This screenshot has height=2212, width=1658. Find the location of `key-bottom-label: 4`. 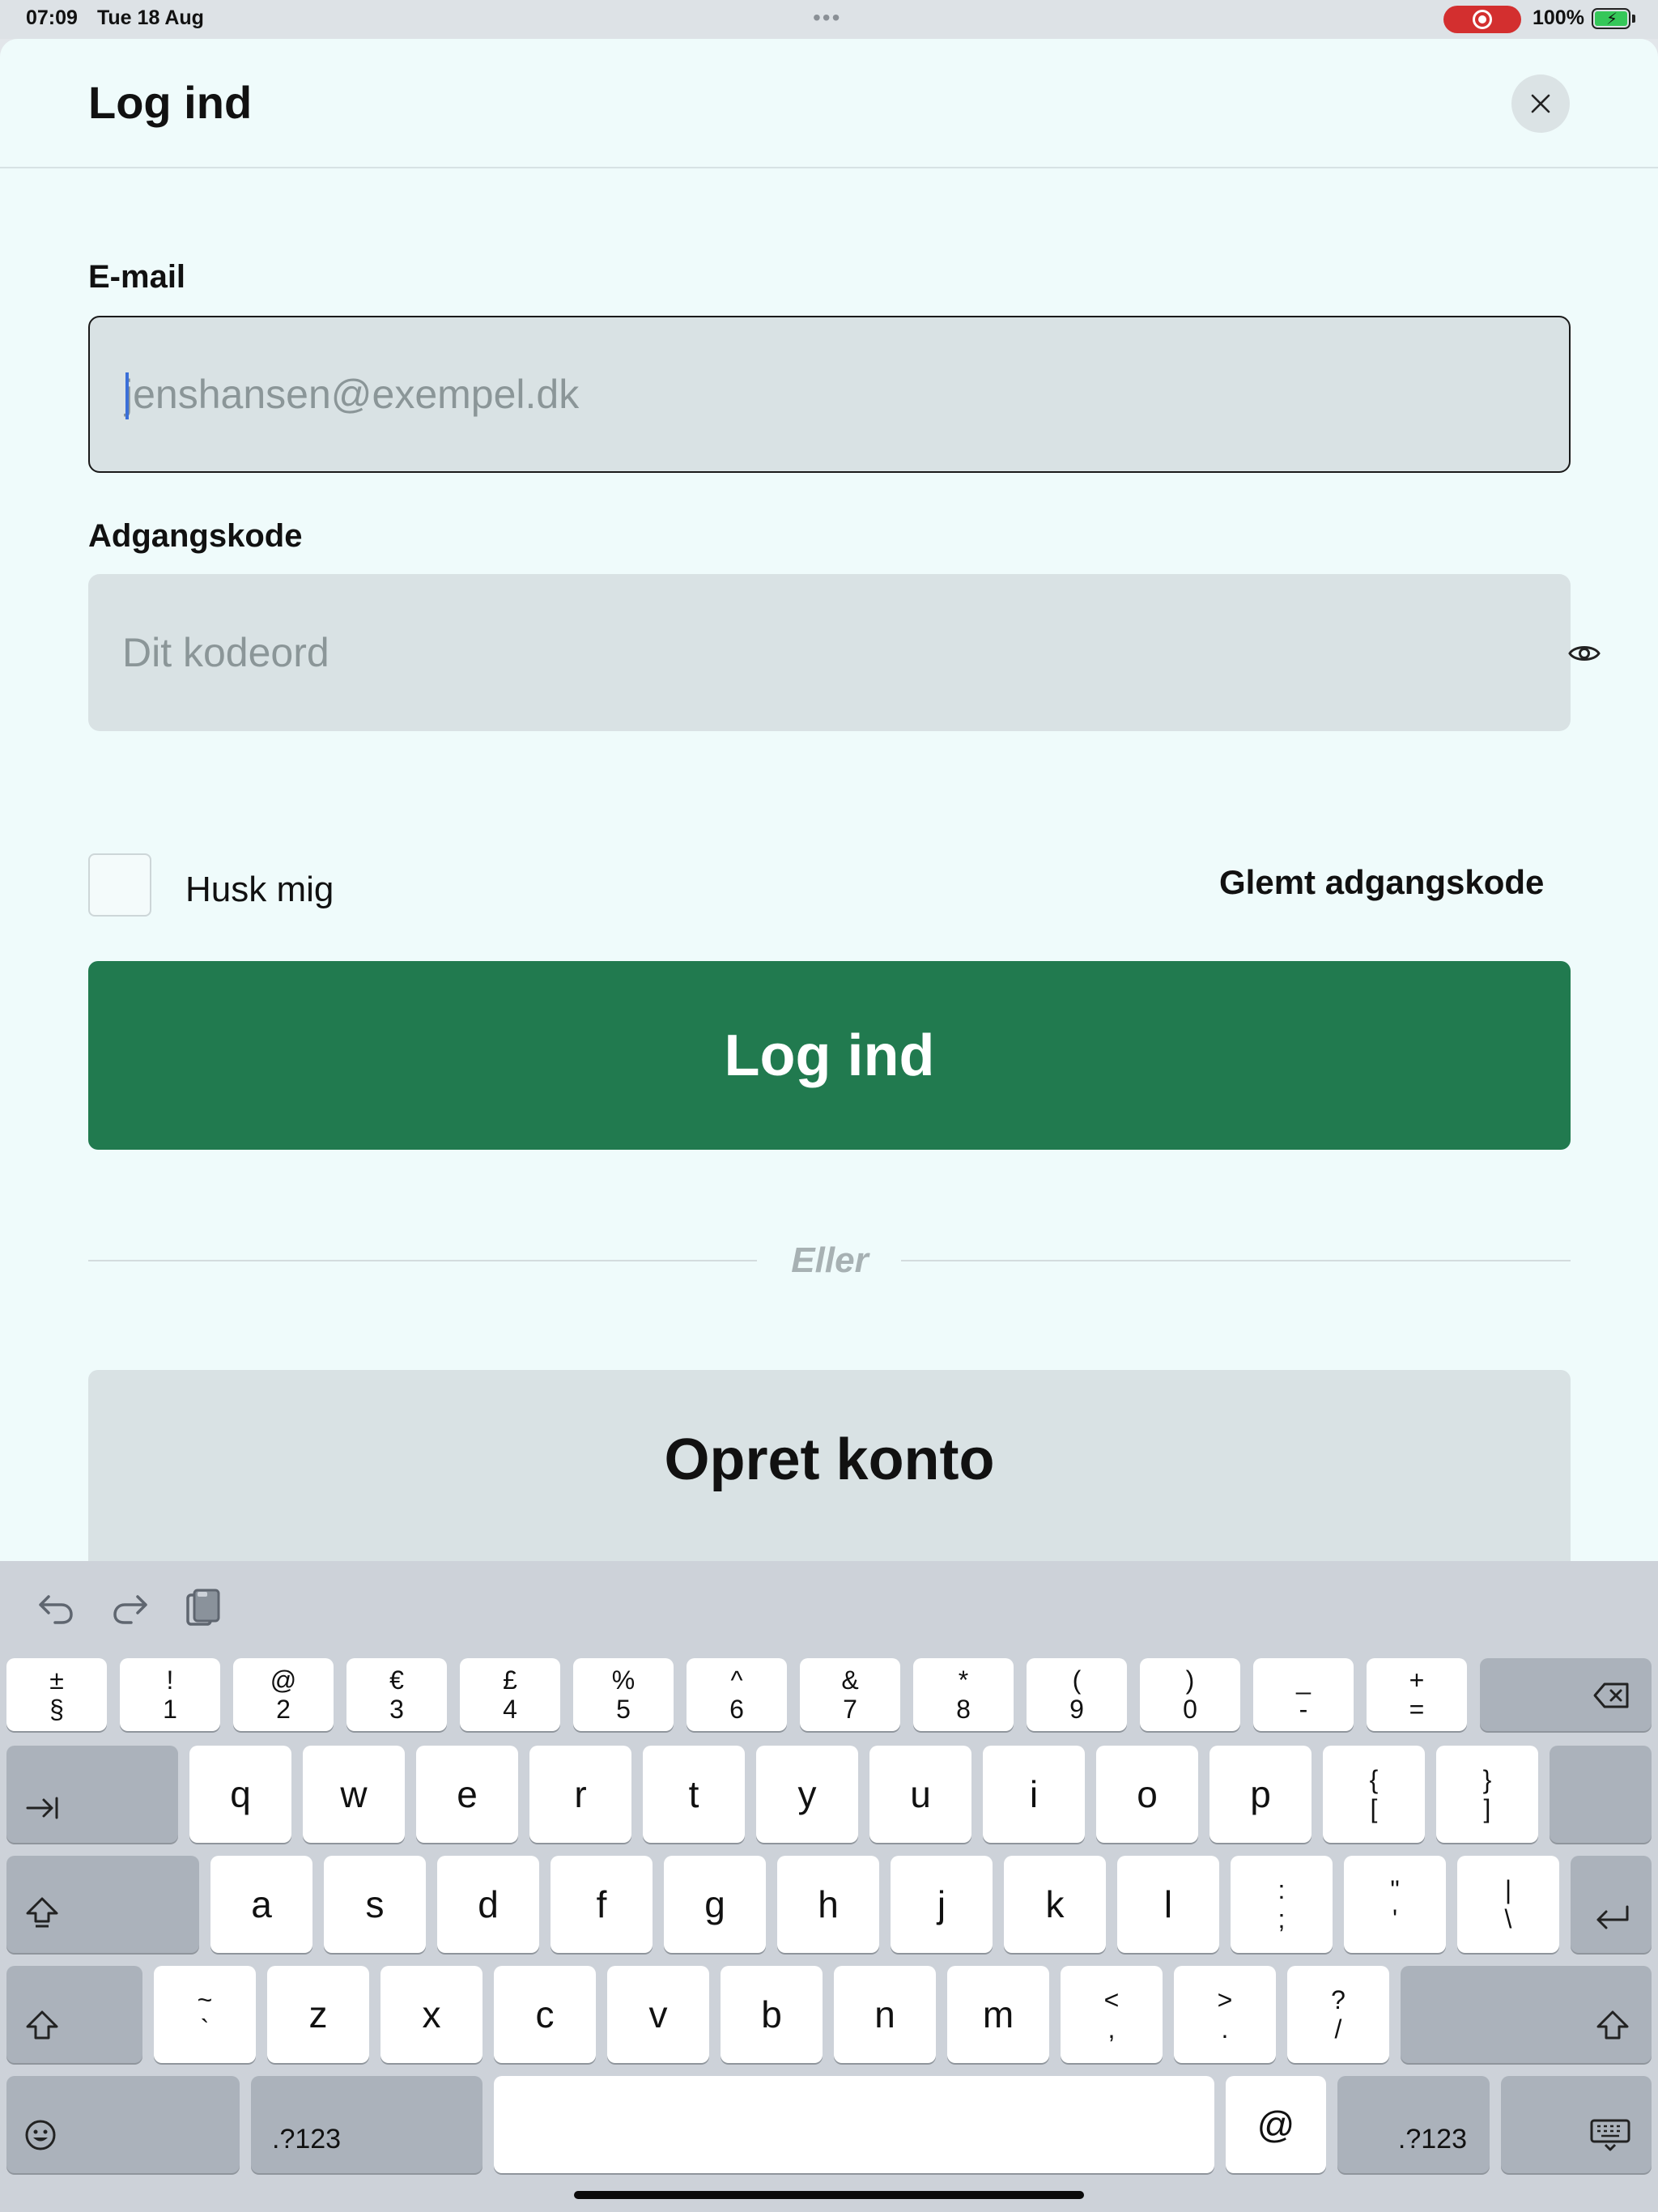

key-bottom-label: 4 is located at coordinates (510, 1710).